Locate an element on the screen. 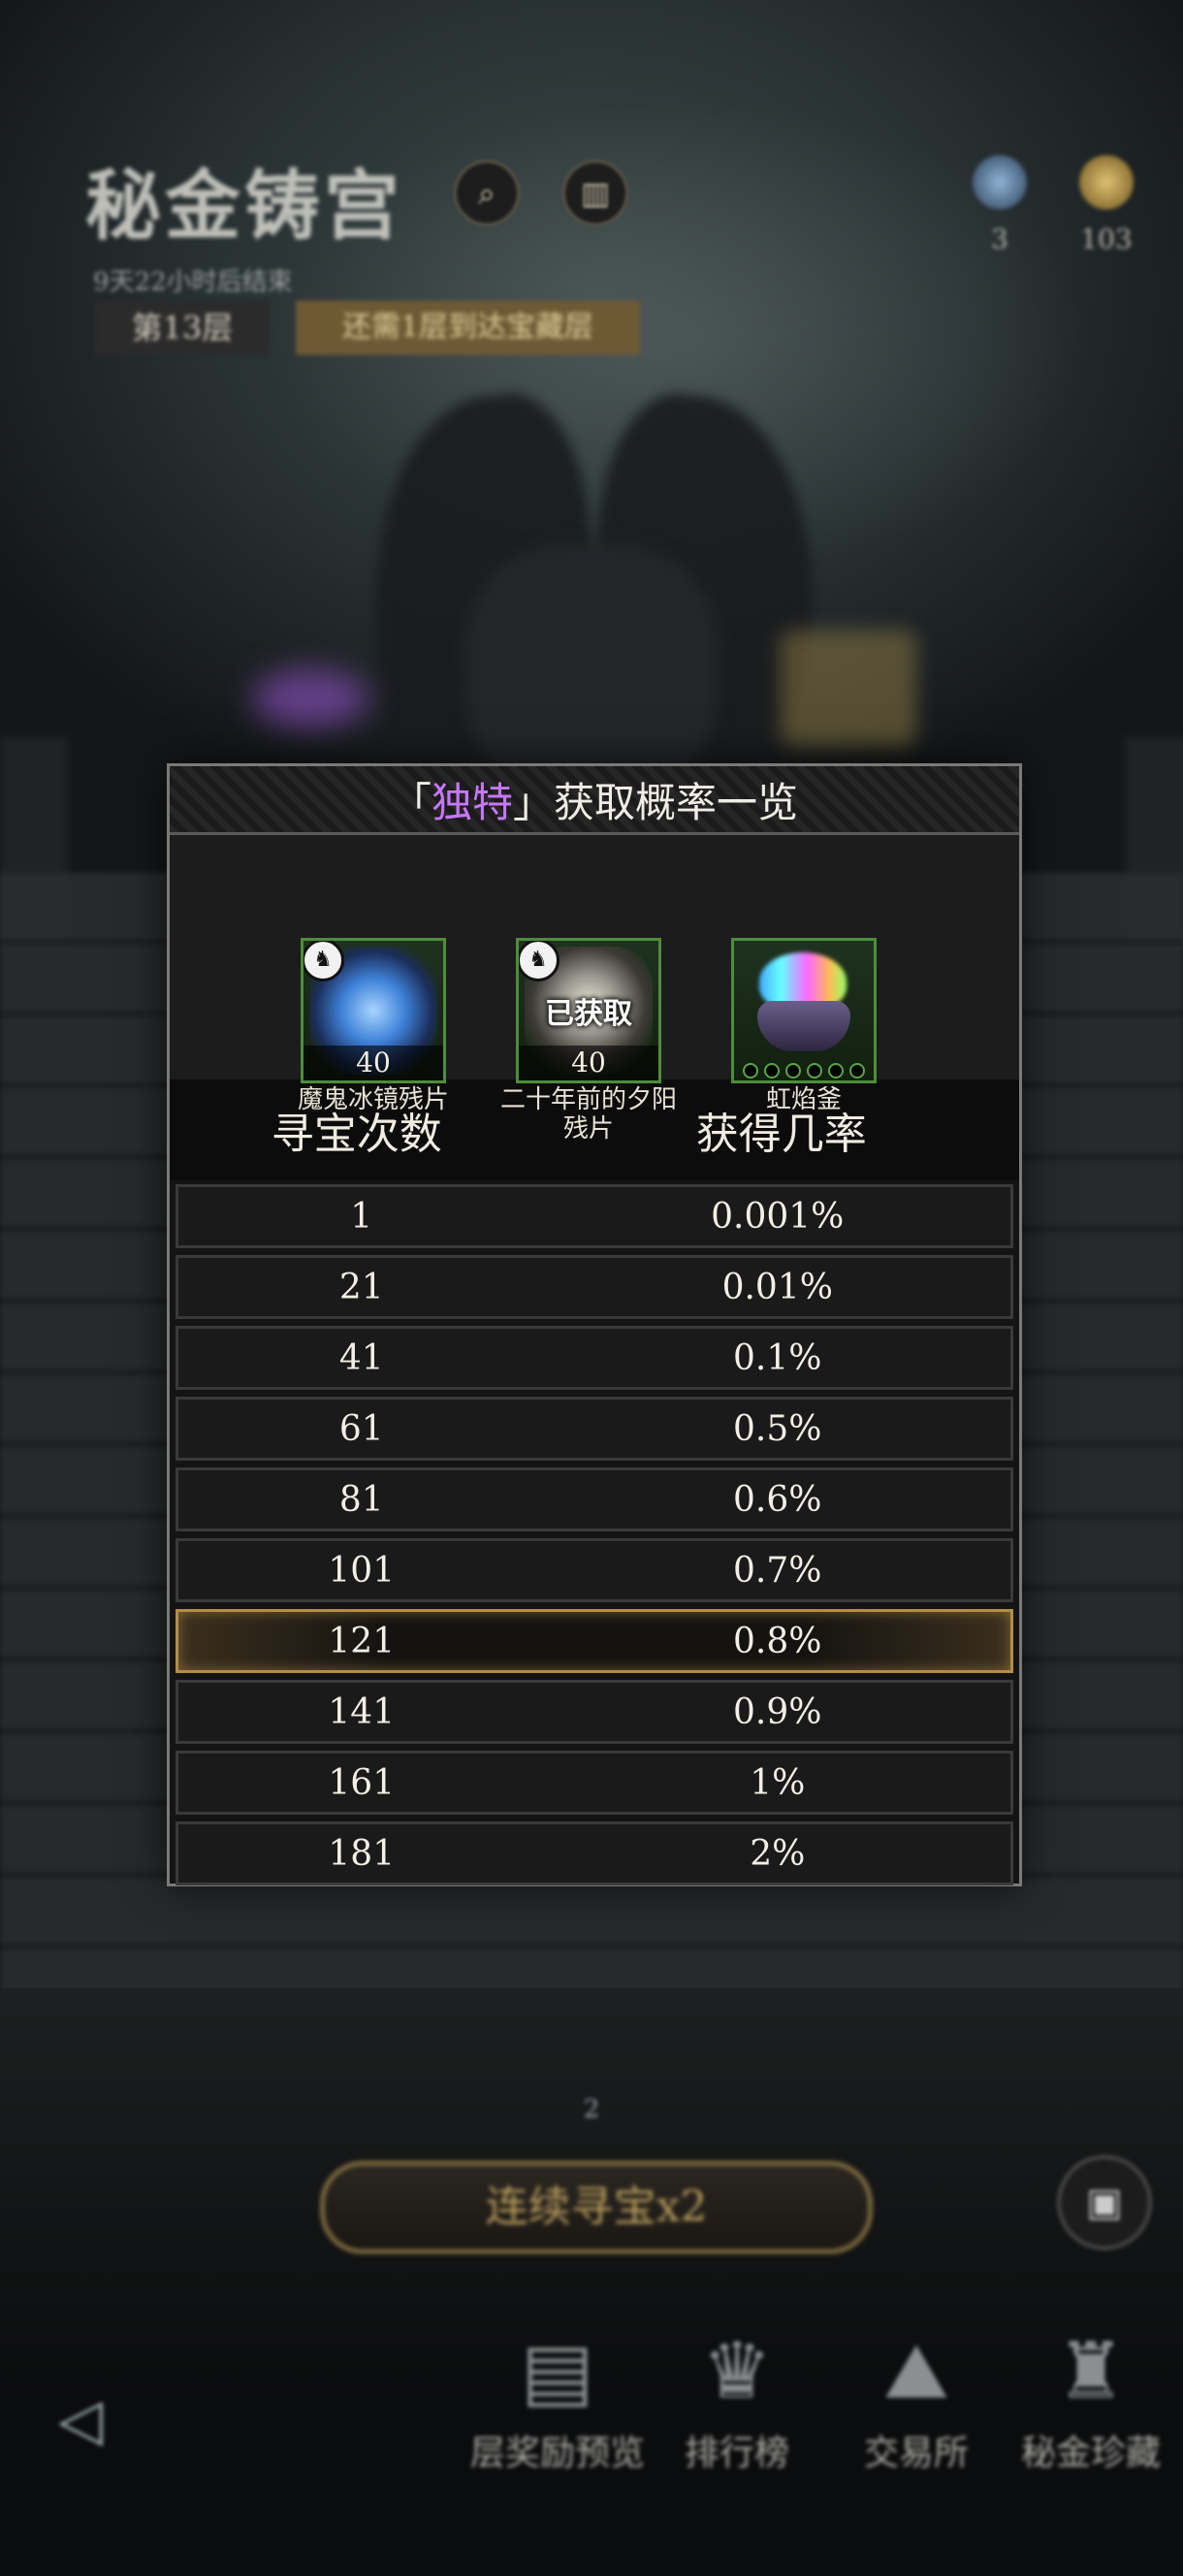 This screenshot has height=2576, width=1183. reward-item-frame is located at coordinates (804, 1010).